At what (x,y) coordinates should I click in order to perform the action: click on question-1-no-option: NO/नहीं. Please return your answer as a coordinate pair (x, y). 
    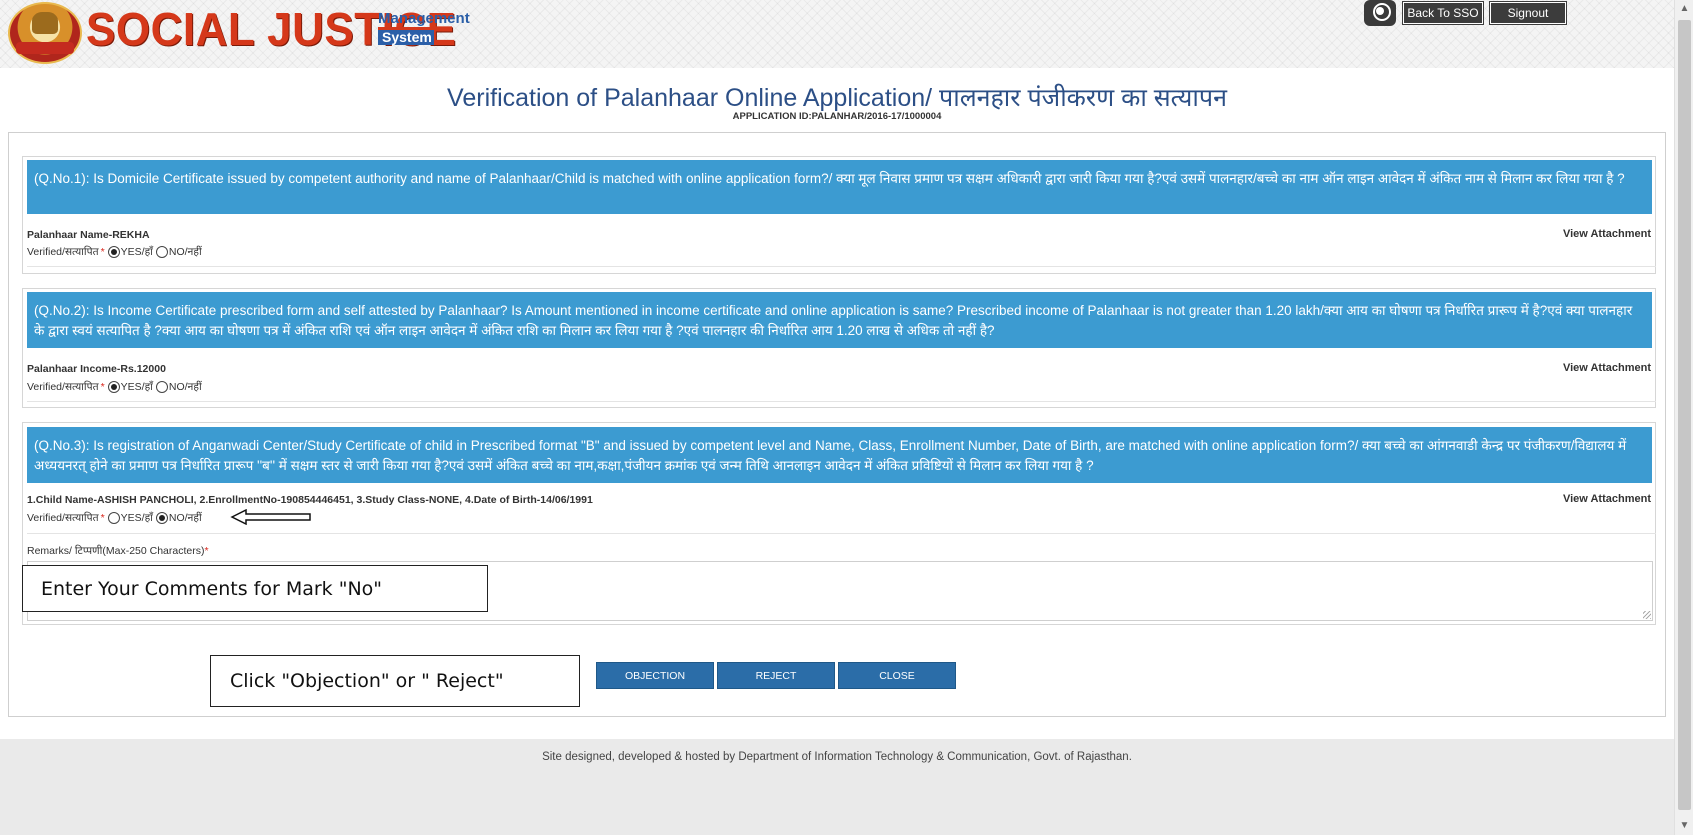
    Looking at the image, I should click on (178, 252).